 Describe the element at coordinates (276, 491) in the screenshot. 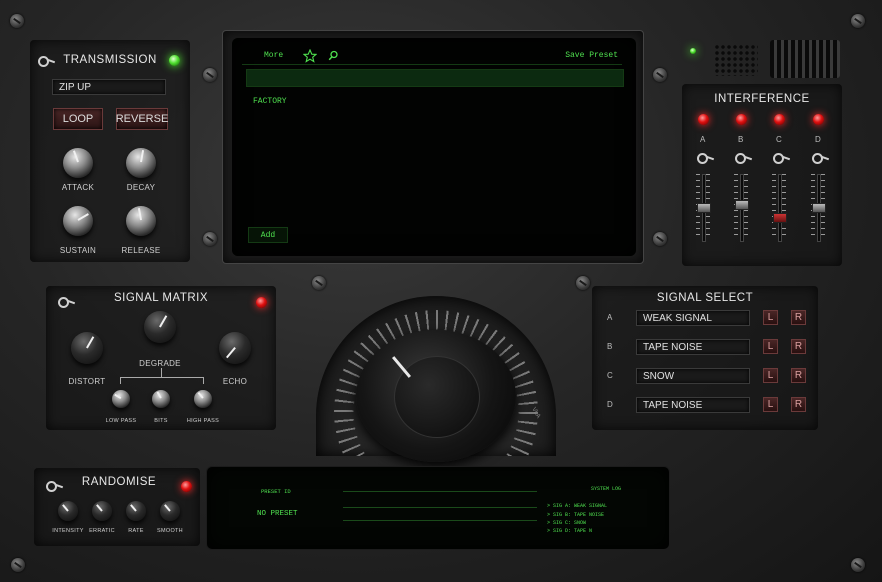

I see `preset-id-label: PRESET ID` at that location.